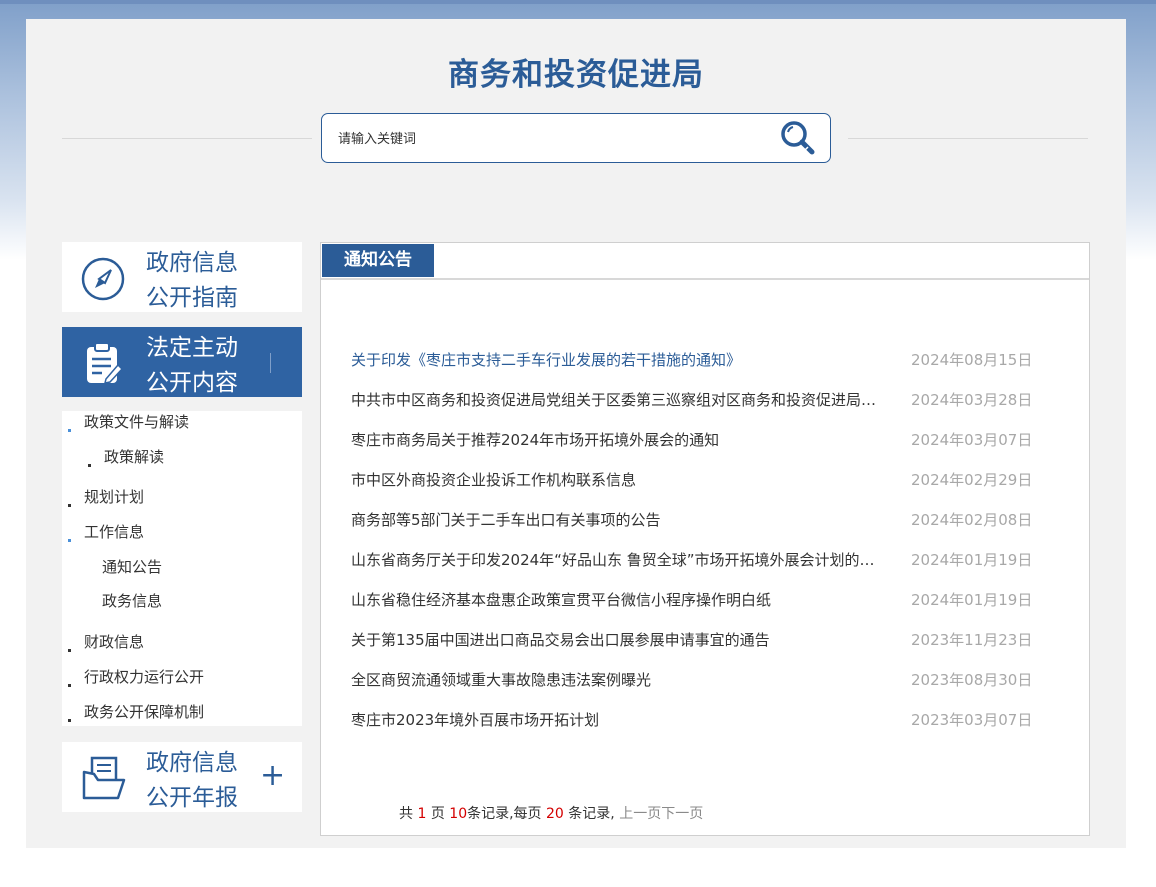 The image size is (1156, 887). What do you see at coordinates (114, 531) in the screenshot?
I see `tree-item-work-info: 工作信息` at bounding box center [114, 531].